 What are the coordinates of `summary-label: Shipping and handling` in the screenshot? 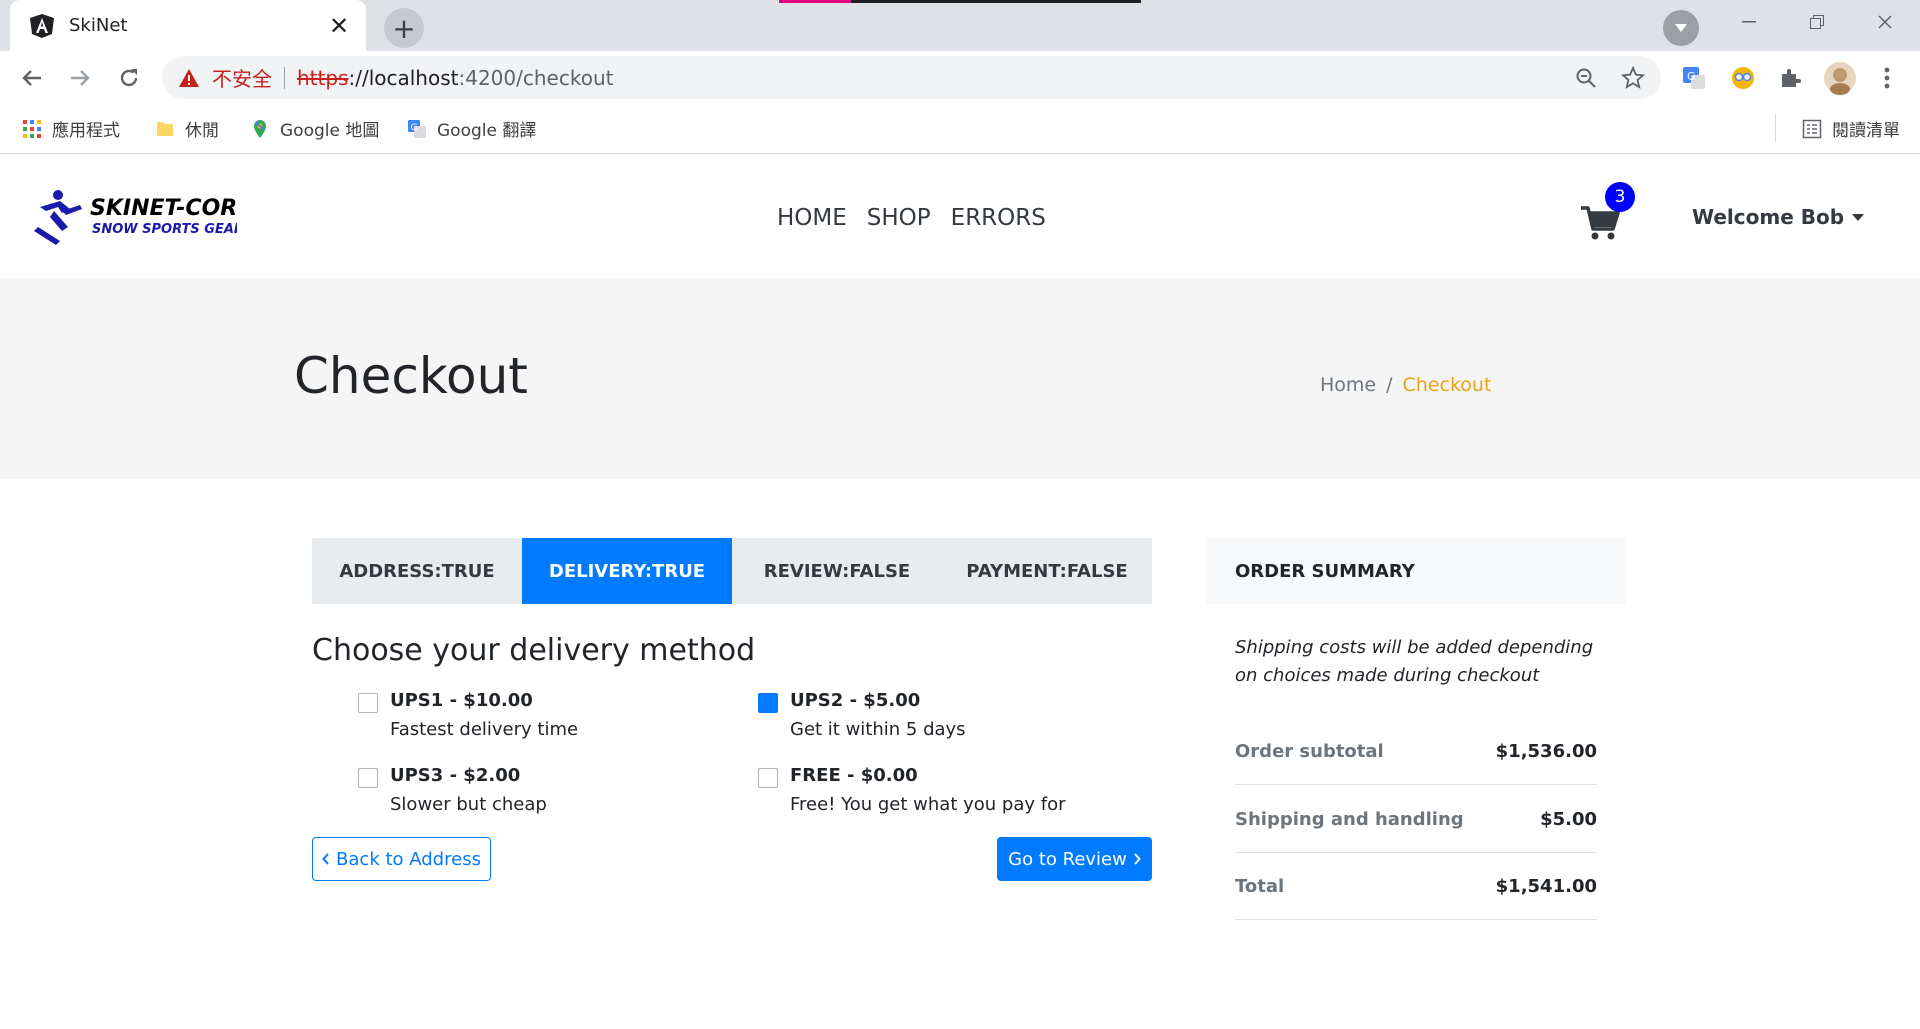 It's located at (1349, 819).